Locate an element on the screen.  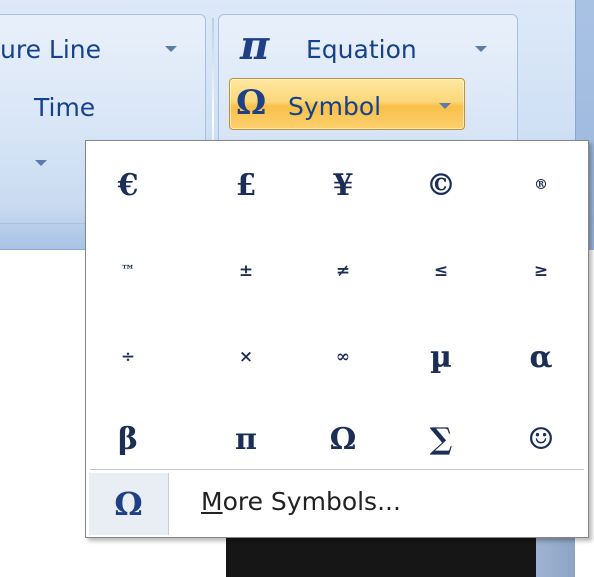
date-time-button-label: Time is located at coordinates (64, 107).